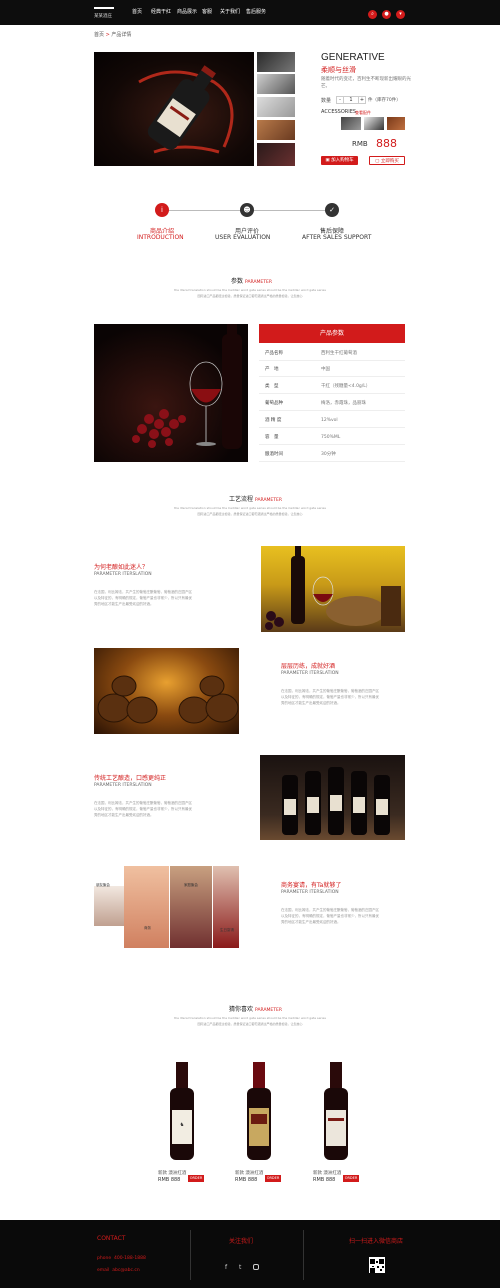  What do you see at coordinates (250, 514) in the screenshot?
I see `craft-subtitle-2: 国际进口产品都经过检验，质量保证进口葡萄酒通过严格的质量检验，让您放心` at bounding box center [250, 514].